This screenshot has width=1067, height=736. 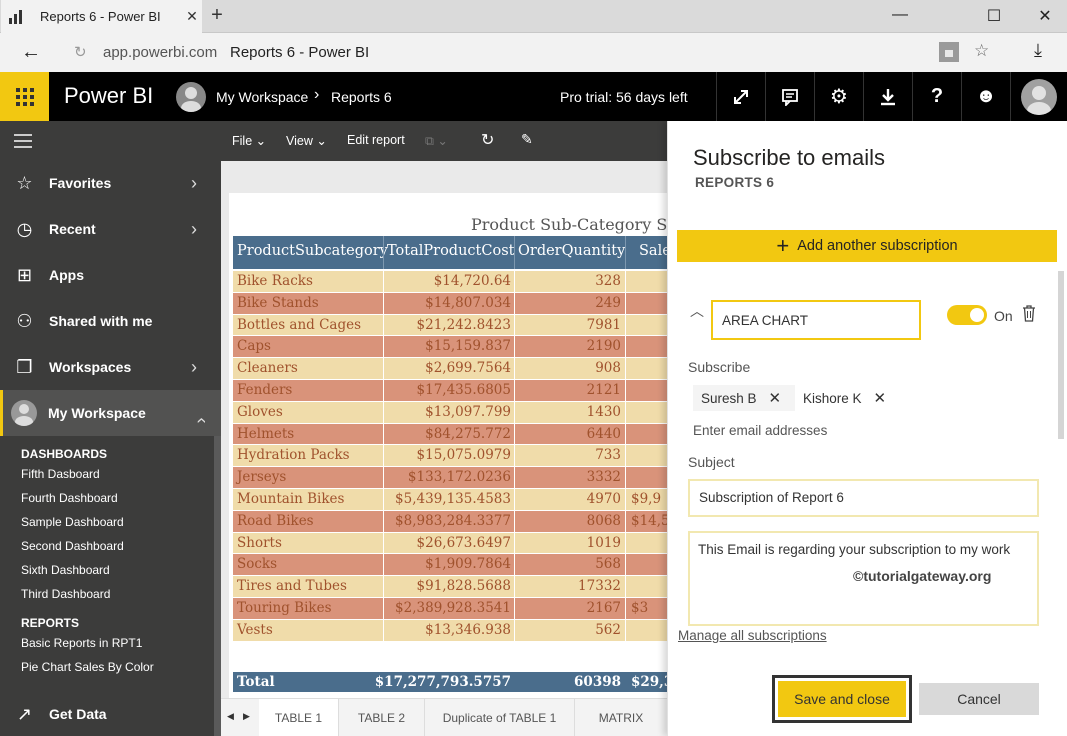 What do you see at coordinates (110, 183) in the screenshot?
I see `nav-favorites: ☆ Favorites ›` at bounding box center [110, 183].